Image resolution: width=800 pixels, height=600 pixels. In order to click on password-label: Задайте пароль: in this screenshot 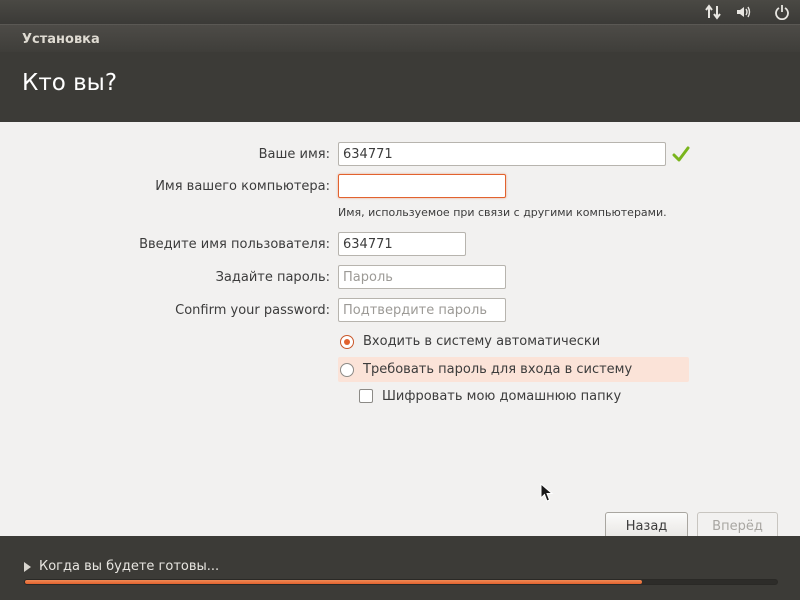, I will do `click(272, 277)`.